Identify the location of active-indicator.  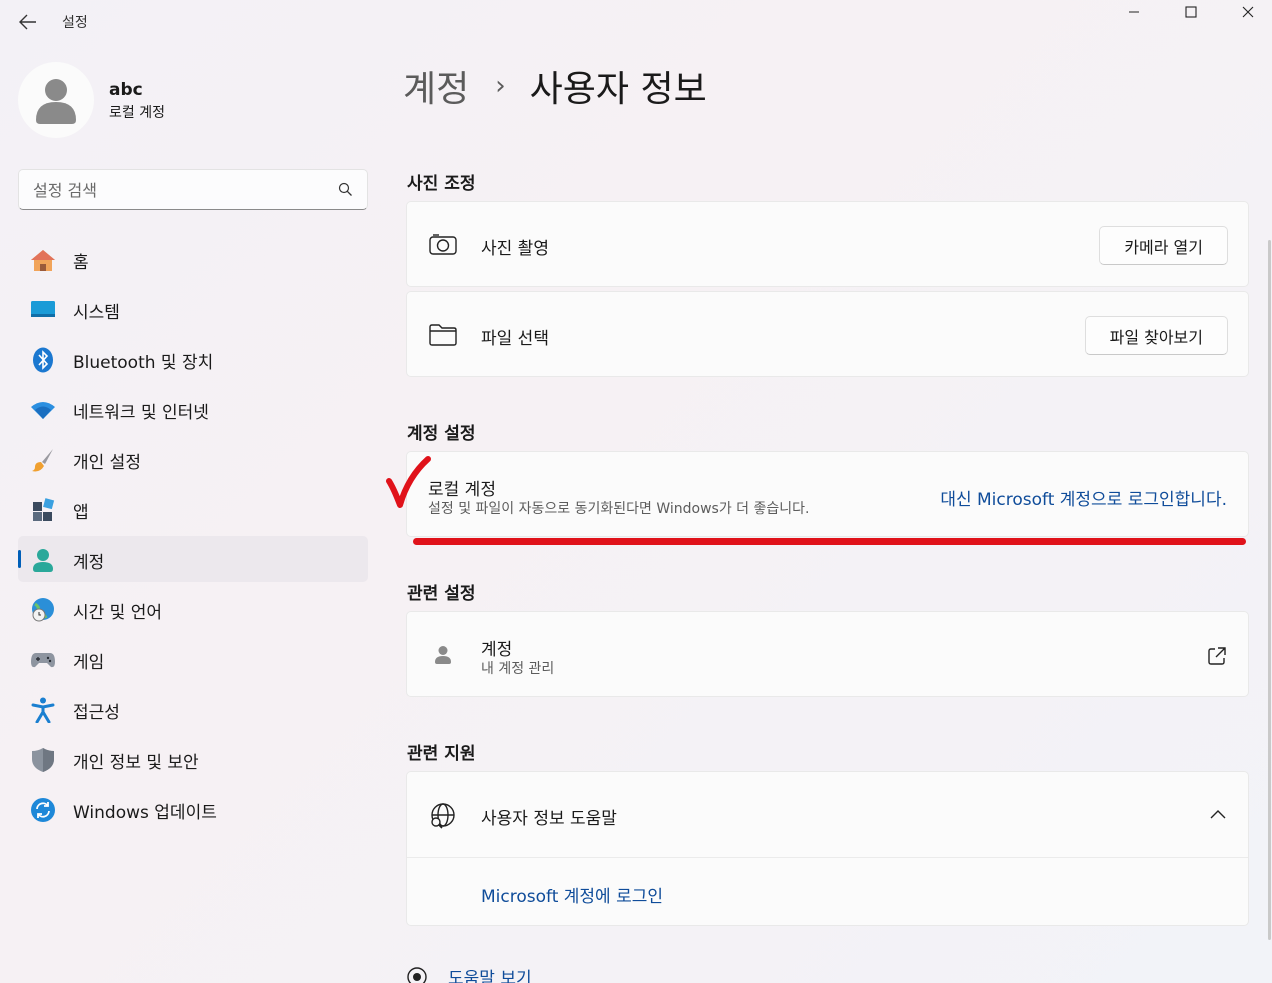
(19, 559).